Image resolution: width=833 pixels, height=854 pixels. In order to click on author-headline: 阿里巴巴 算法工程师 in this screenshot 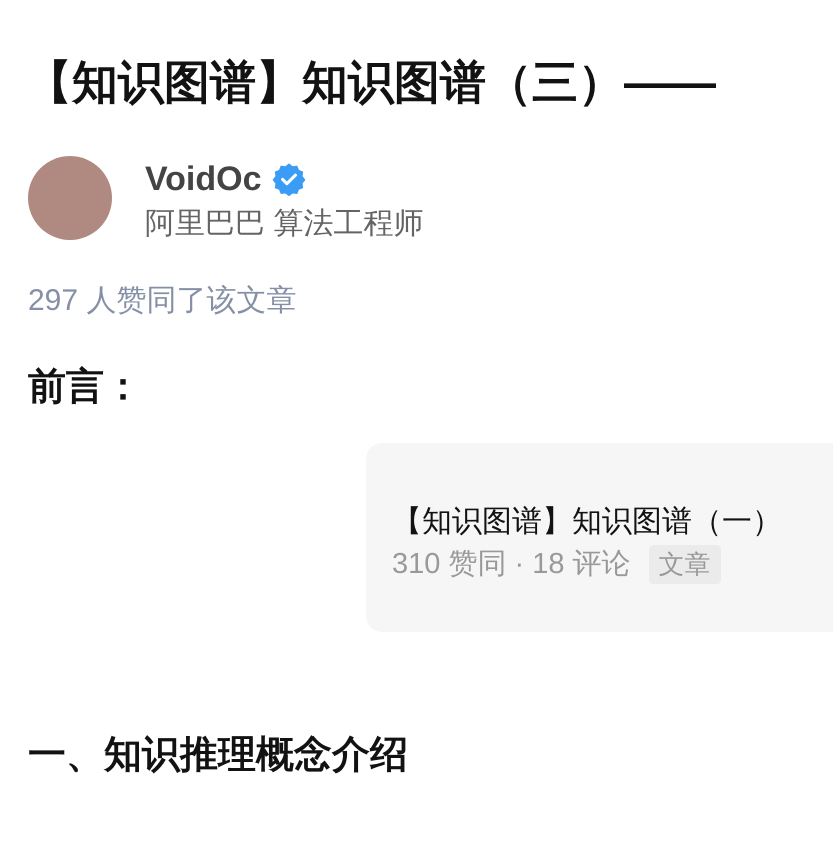, I will do `click(284, 224)`.